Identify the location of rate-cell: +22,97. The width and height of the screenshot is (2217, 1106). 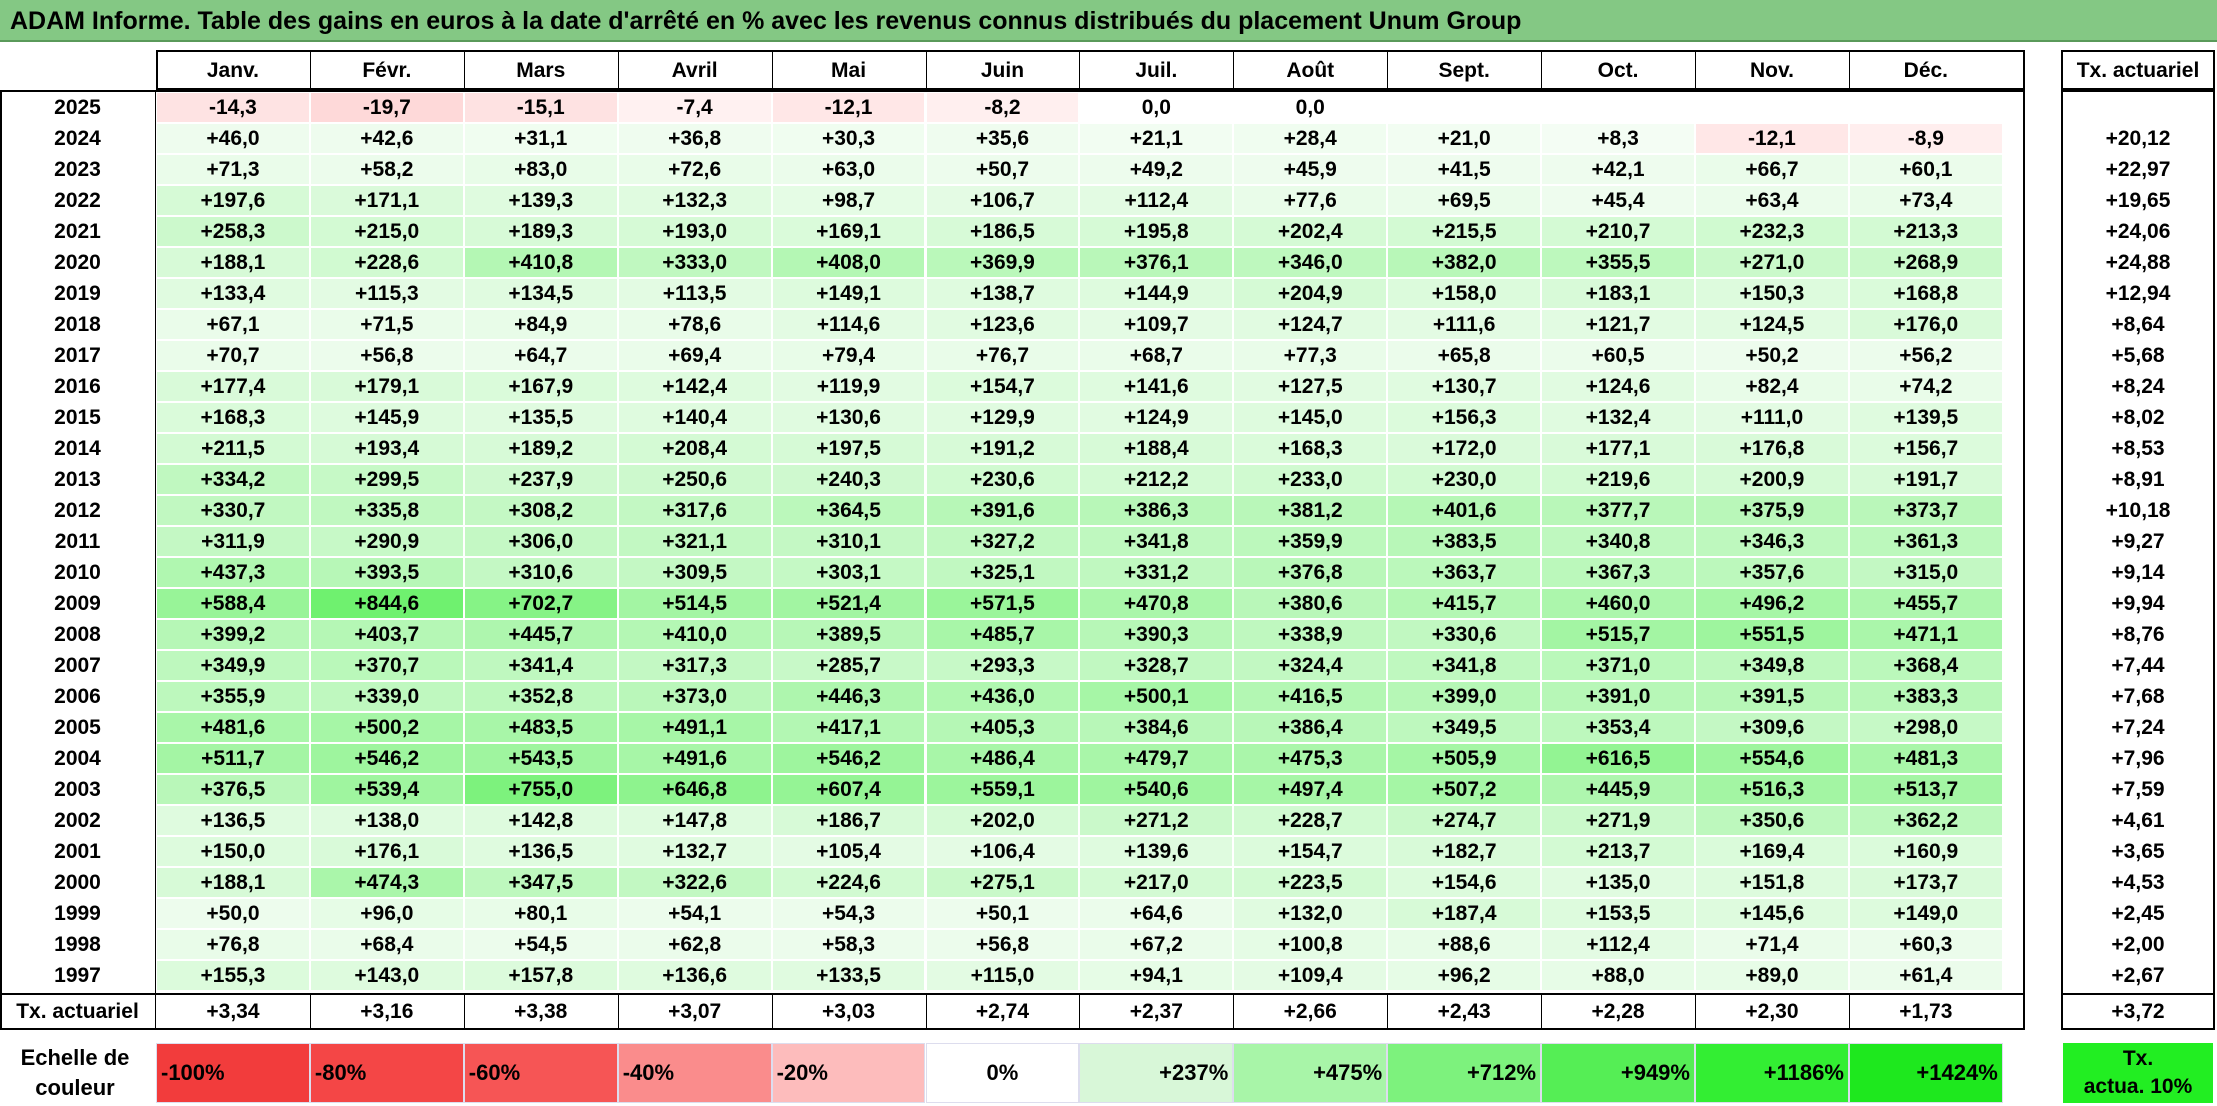
(2138, 169).